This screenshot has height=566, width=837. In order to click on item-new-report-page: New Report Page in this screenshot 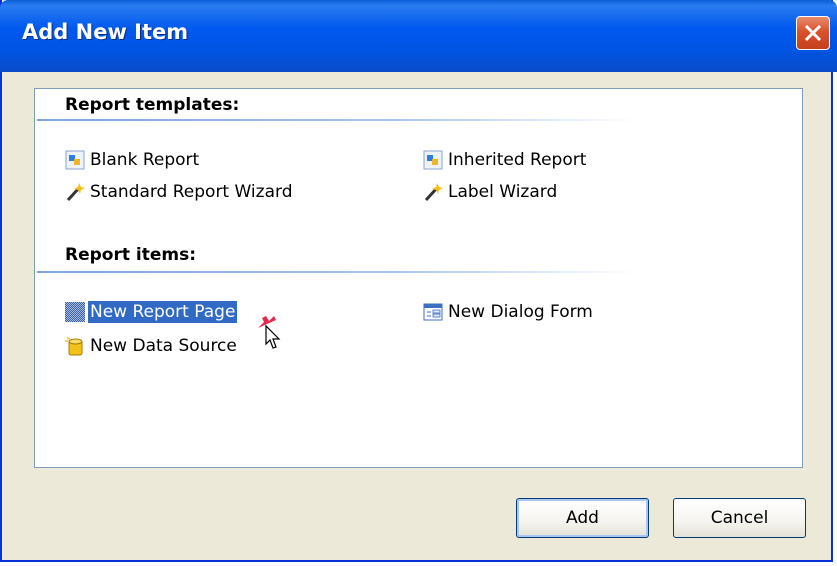, I will do `click(151, 312)`.